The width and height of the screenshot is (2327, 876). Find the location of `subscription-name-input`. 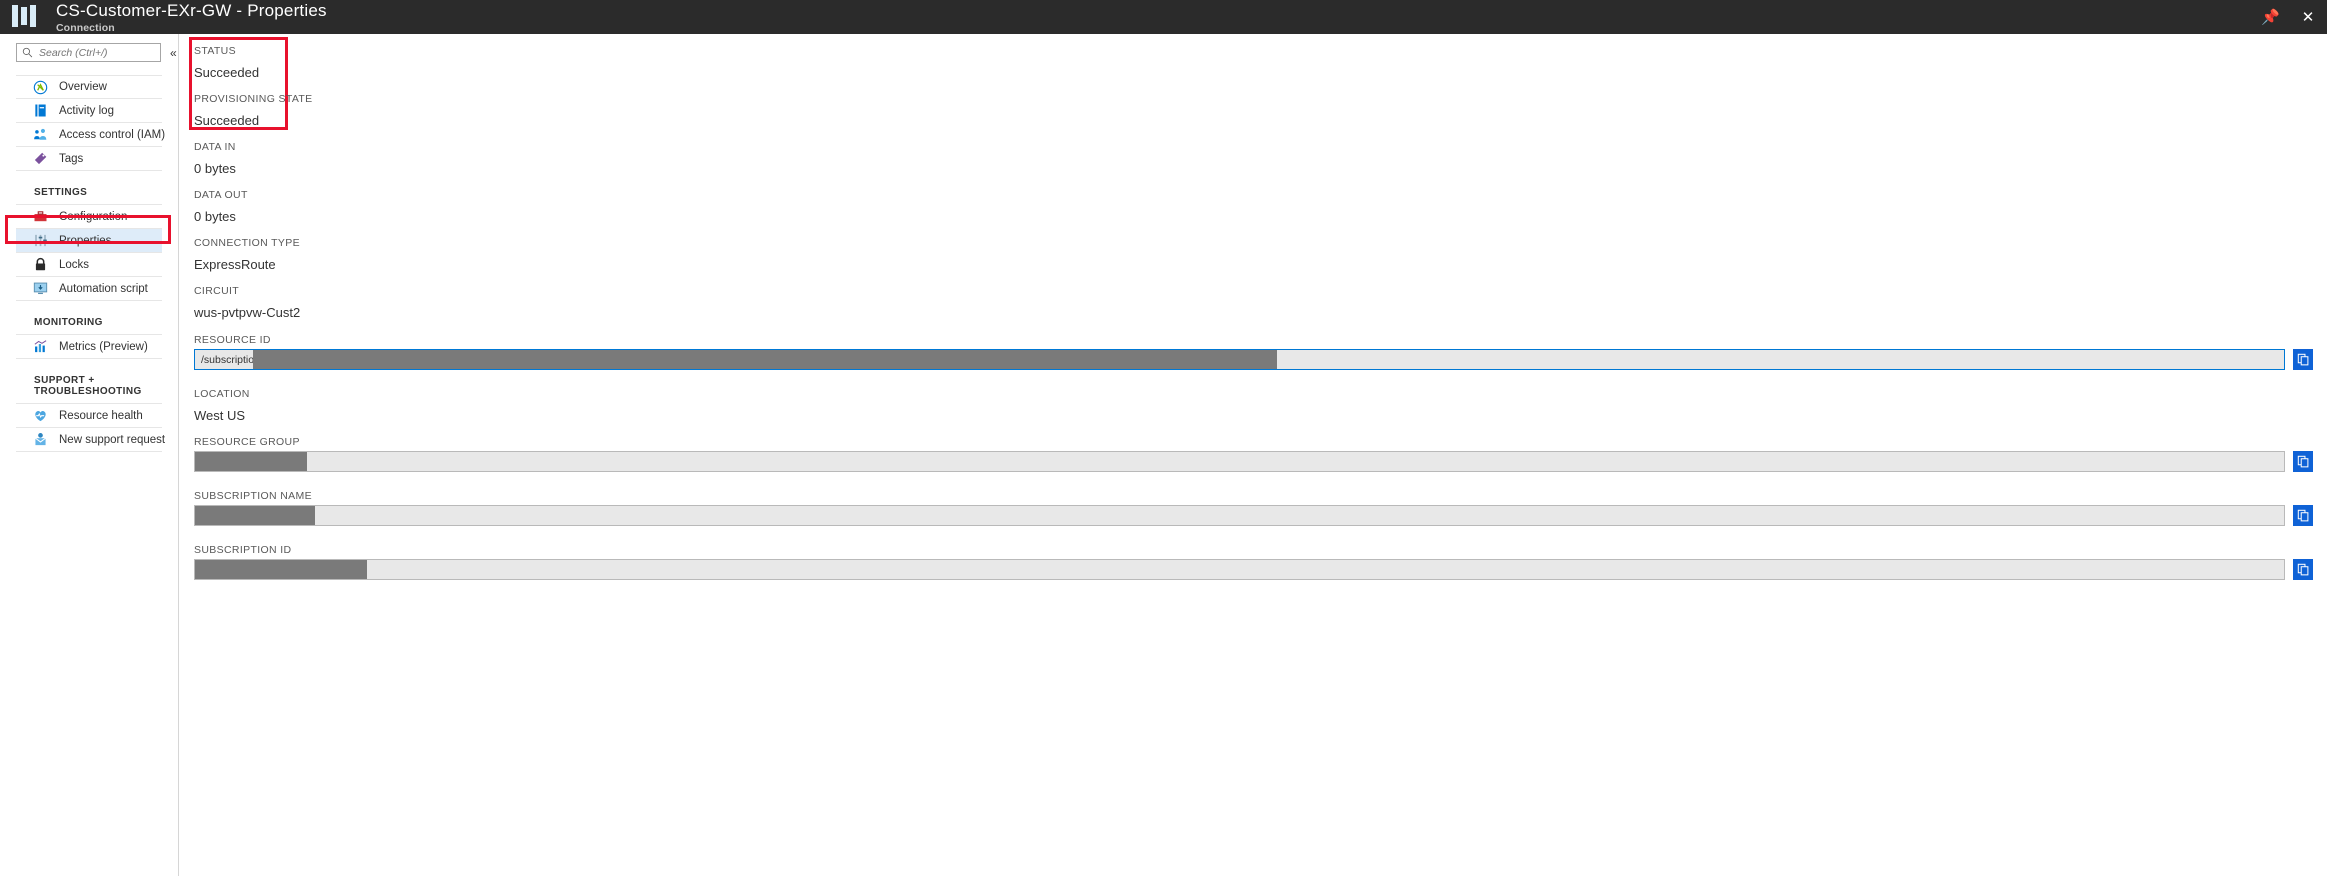

subscription-name-input is located at coordinates (1239, 515).